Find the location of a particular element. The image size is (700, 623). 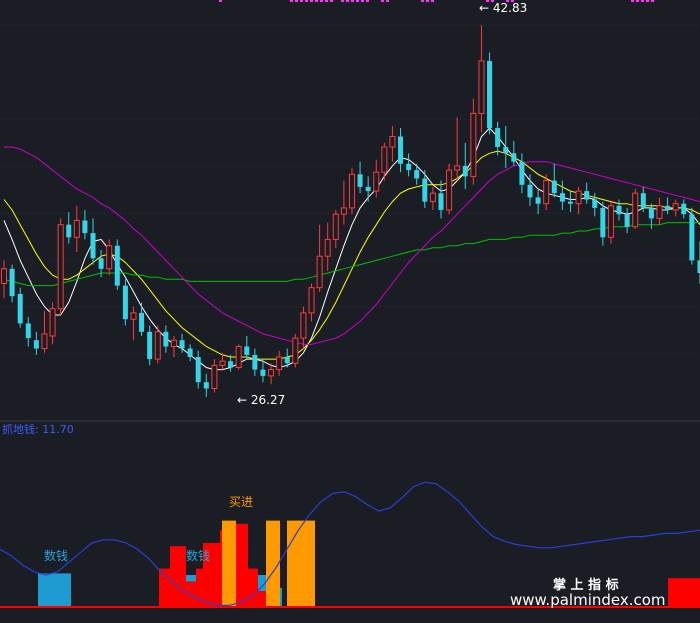

signal-dots is located at coordinates (436, 1).